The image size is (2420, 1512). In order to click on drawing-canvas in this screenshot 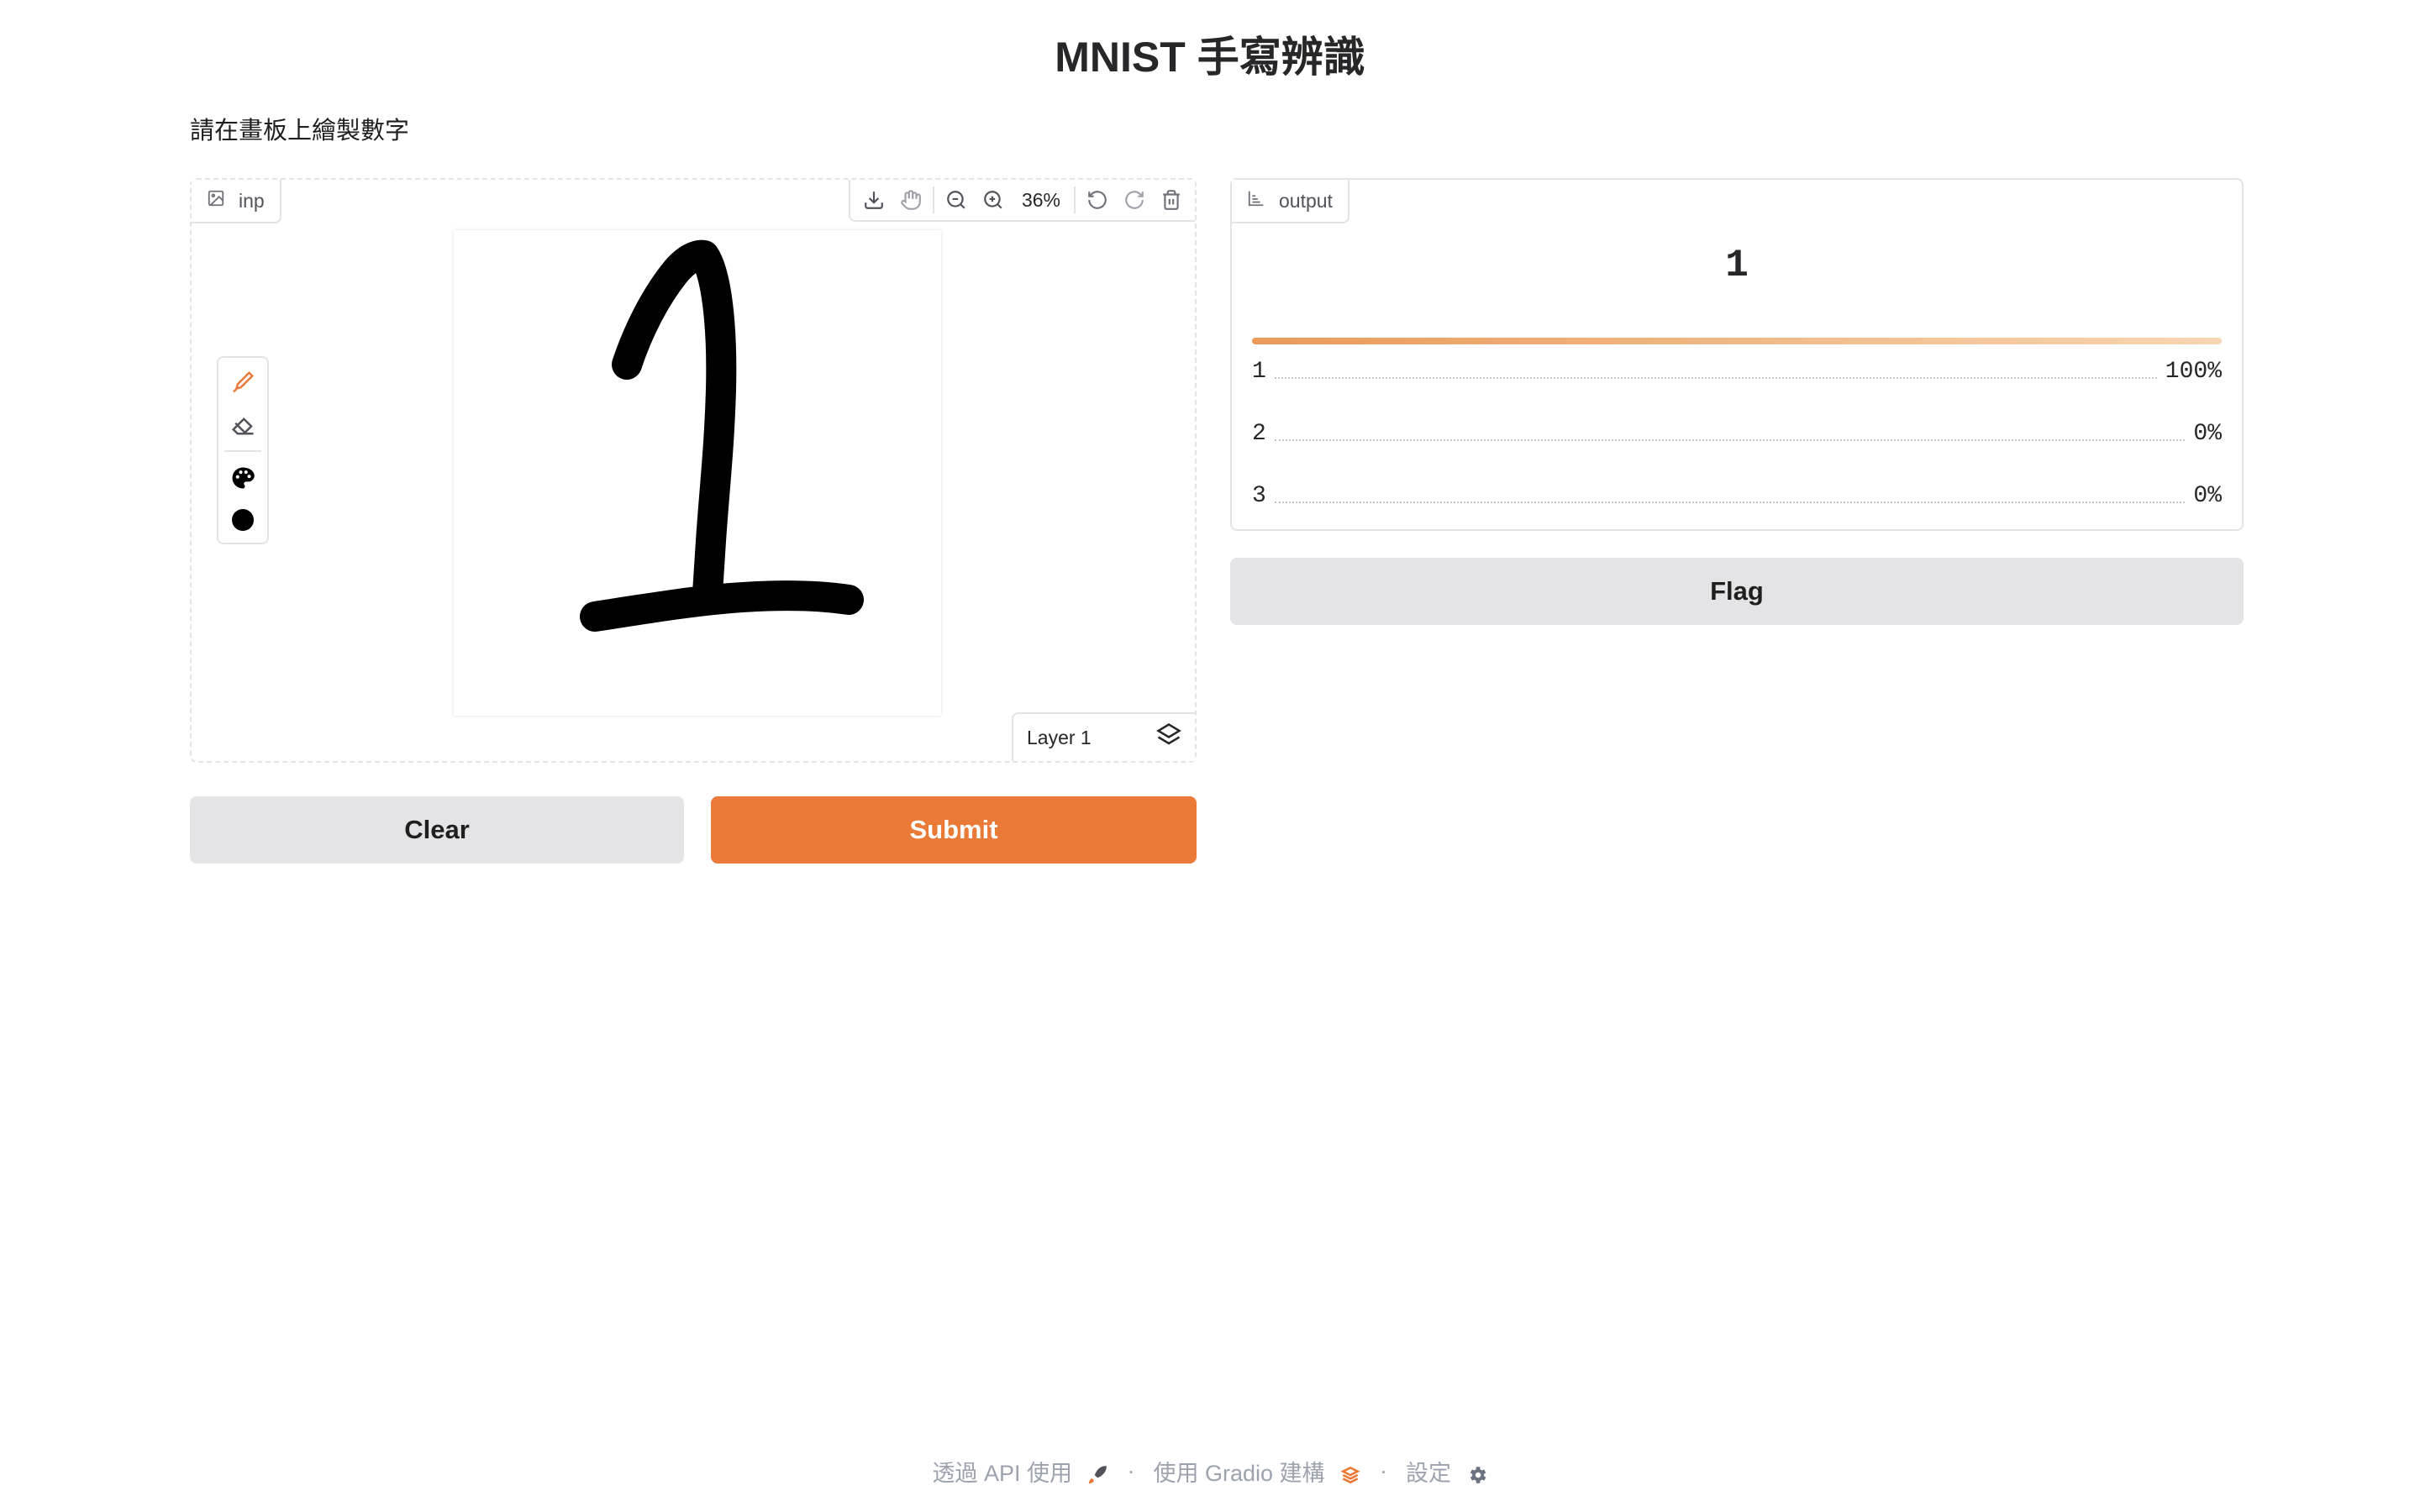, I will do `click(697, 473)`.